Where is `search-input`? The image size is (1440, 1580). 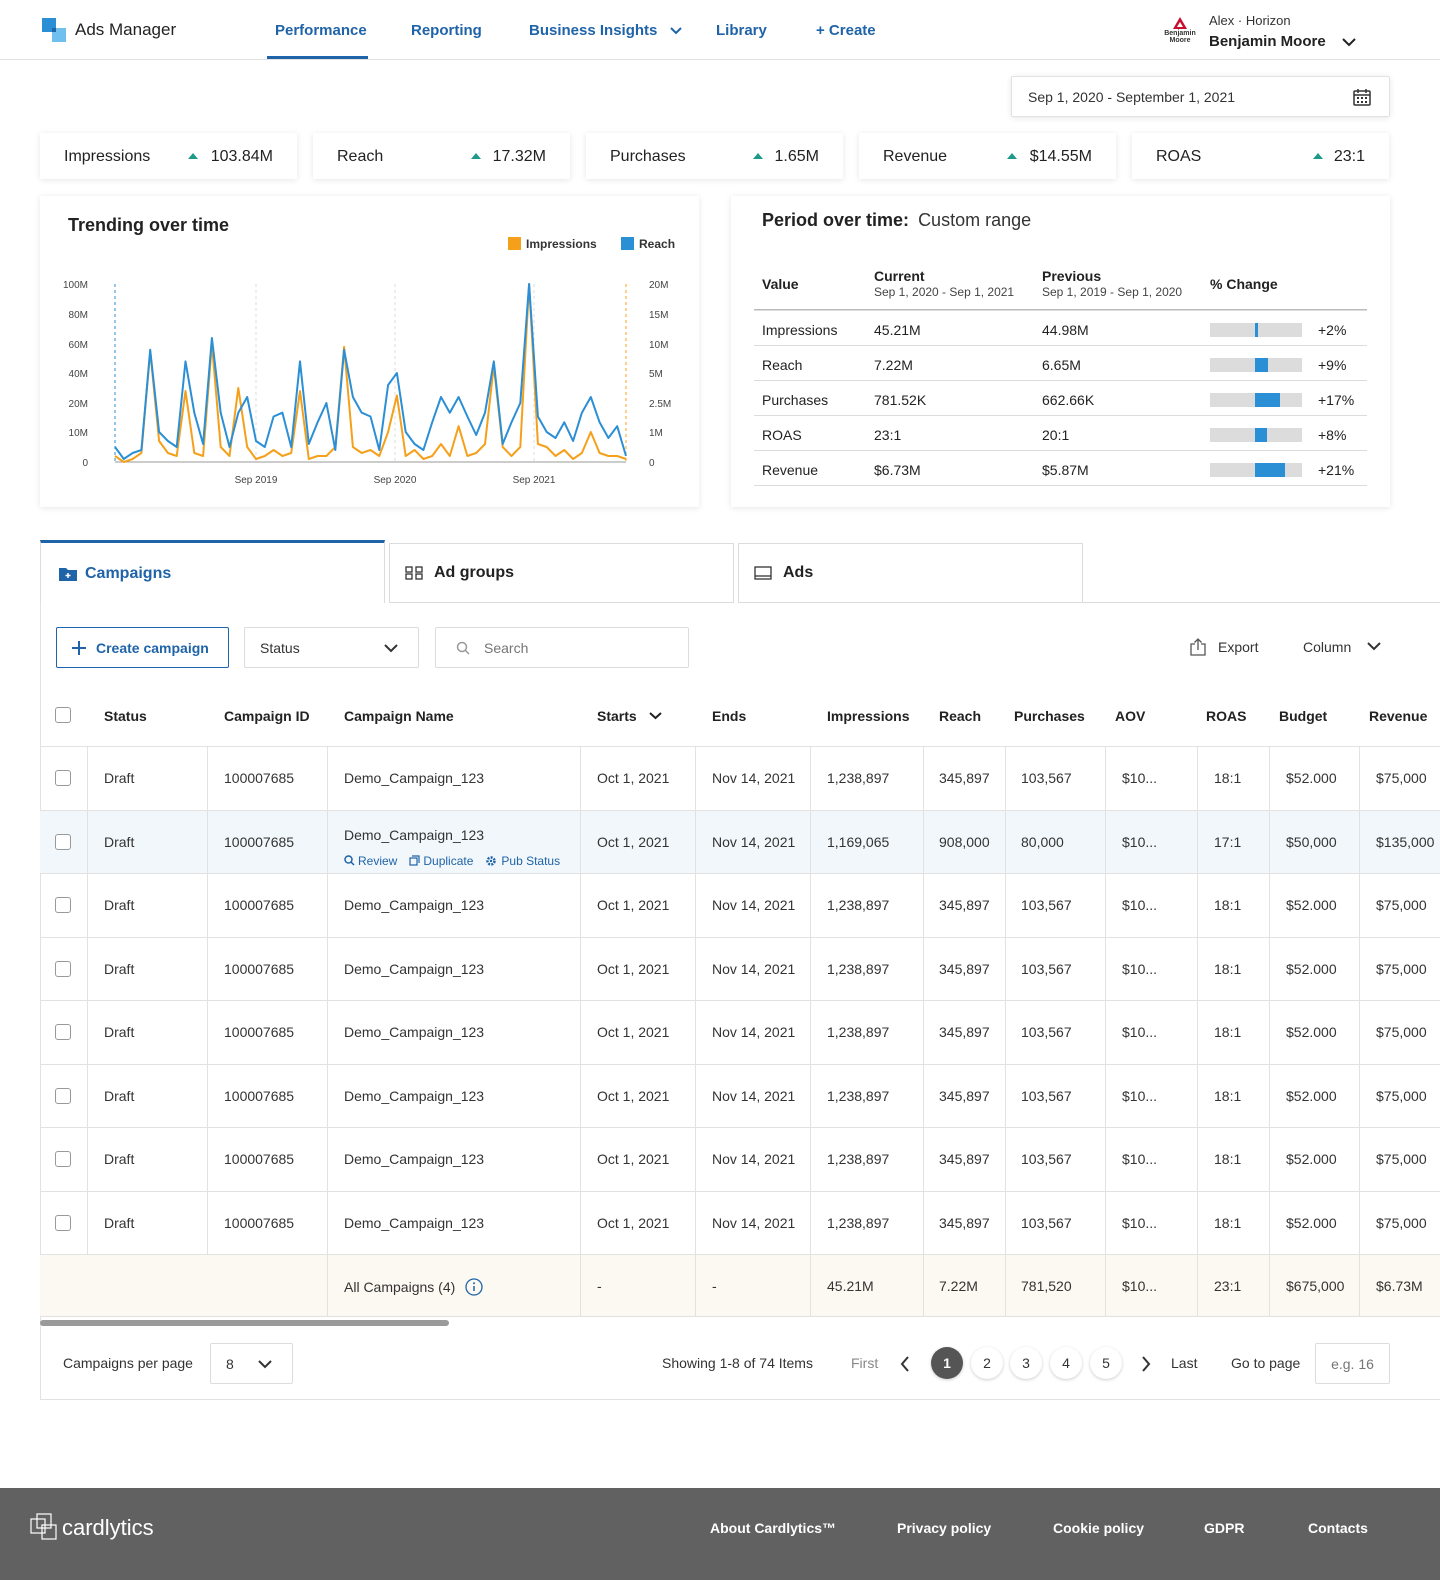
search-input is located at coordinates (579, 648).